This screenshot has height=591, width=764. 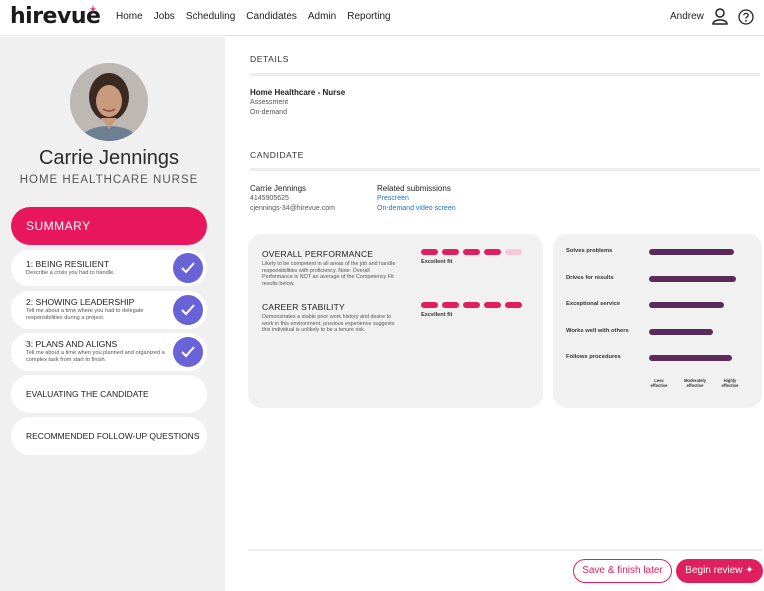 What do you see at coordinates (659, 383) in the screenshot?
I see `scale-less-effective: Less effective` at bounding box center [659, 383].